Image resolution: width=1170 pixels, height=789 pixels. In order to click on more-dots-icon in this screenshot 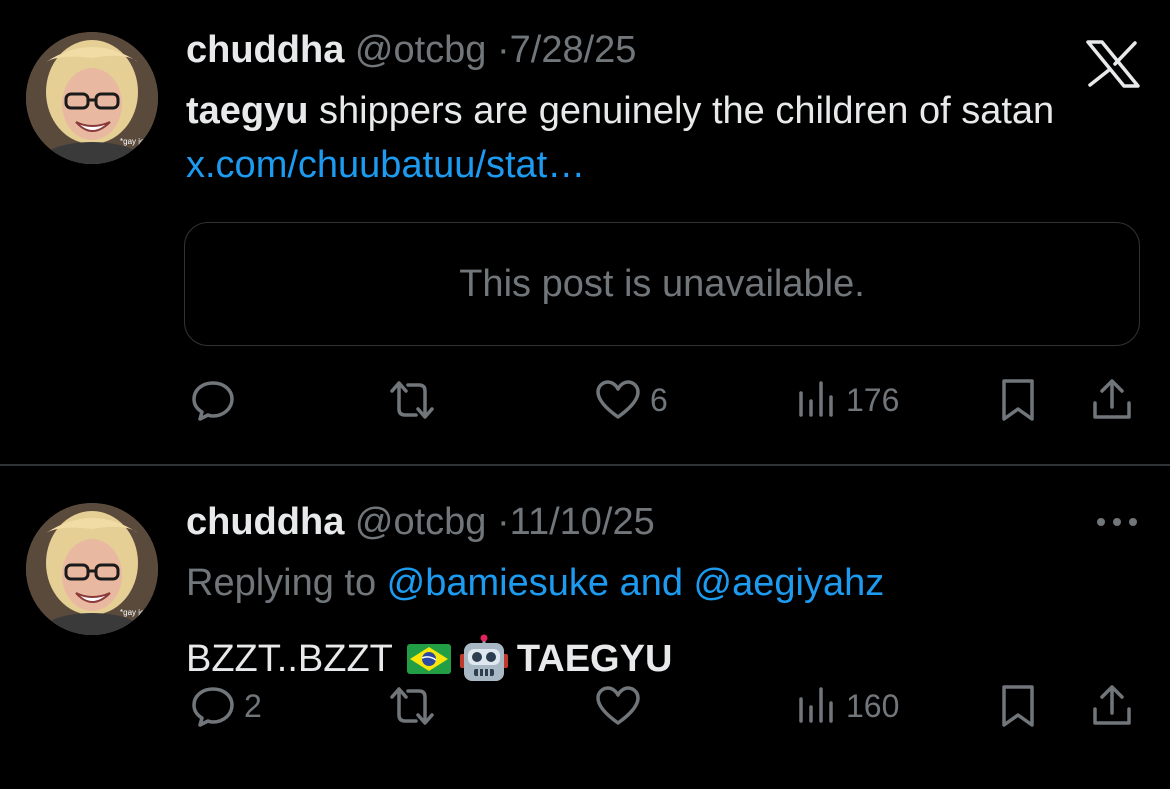, I will do `click(1117, 522)`.